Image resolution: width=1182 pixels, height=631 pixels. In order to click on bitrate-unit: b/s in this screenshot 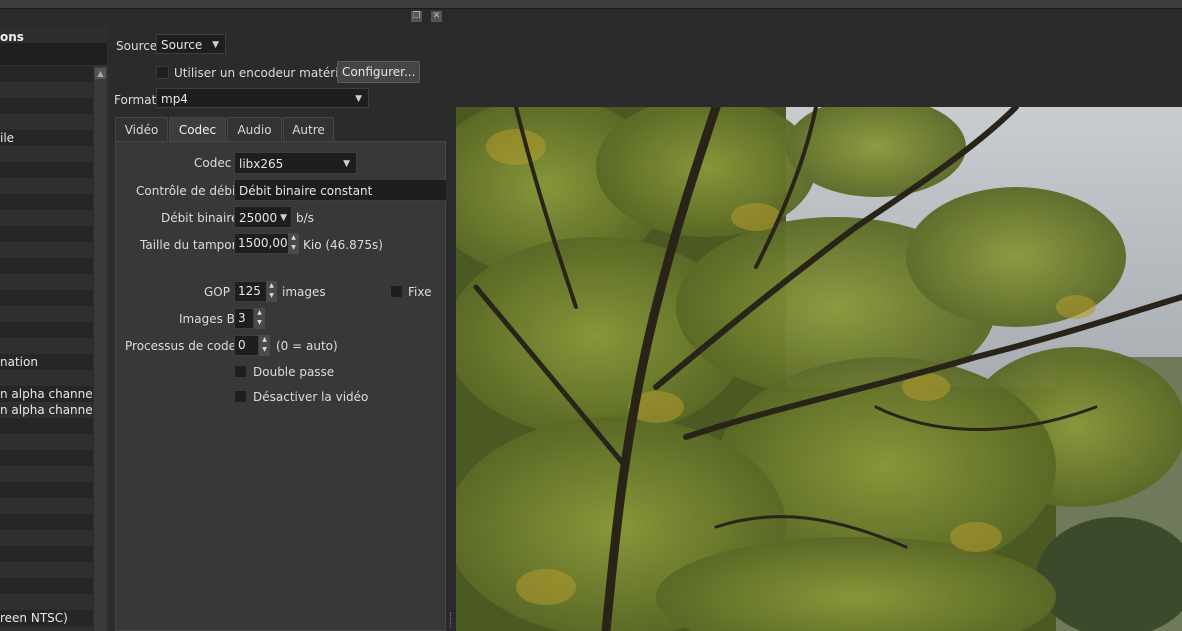, I will do `click(305, 218)`.